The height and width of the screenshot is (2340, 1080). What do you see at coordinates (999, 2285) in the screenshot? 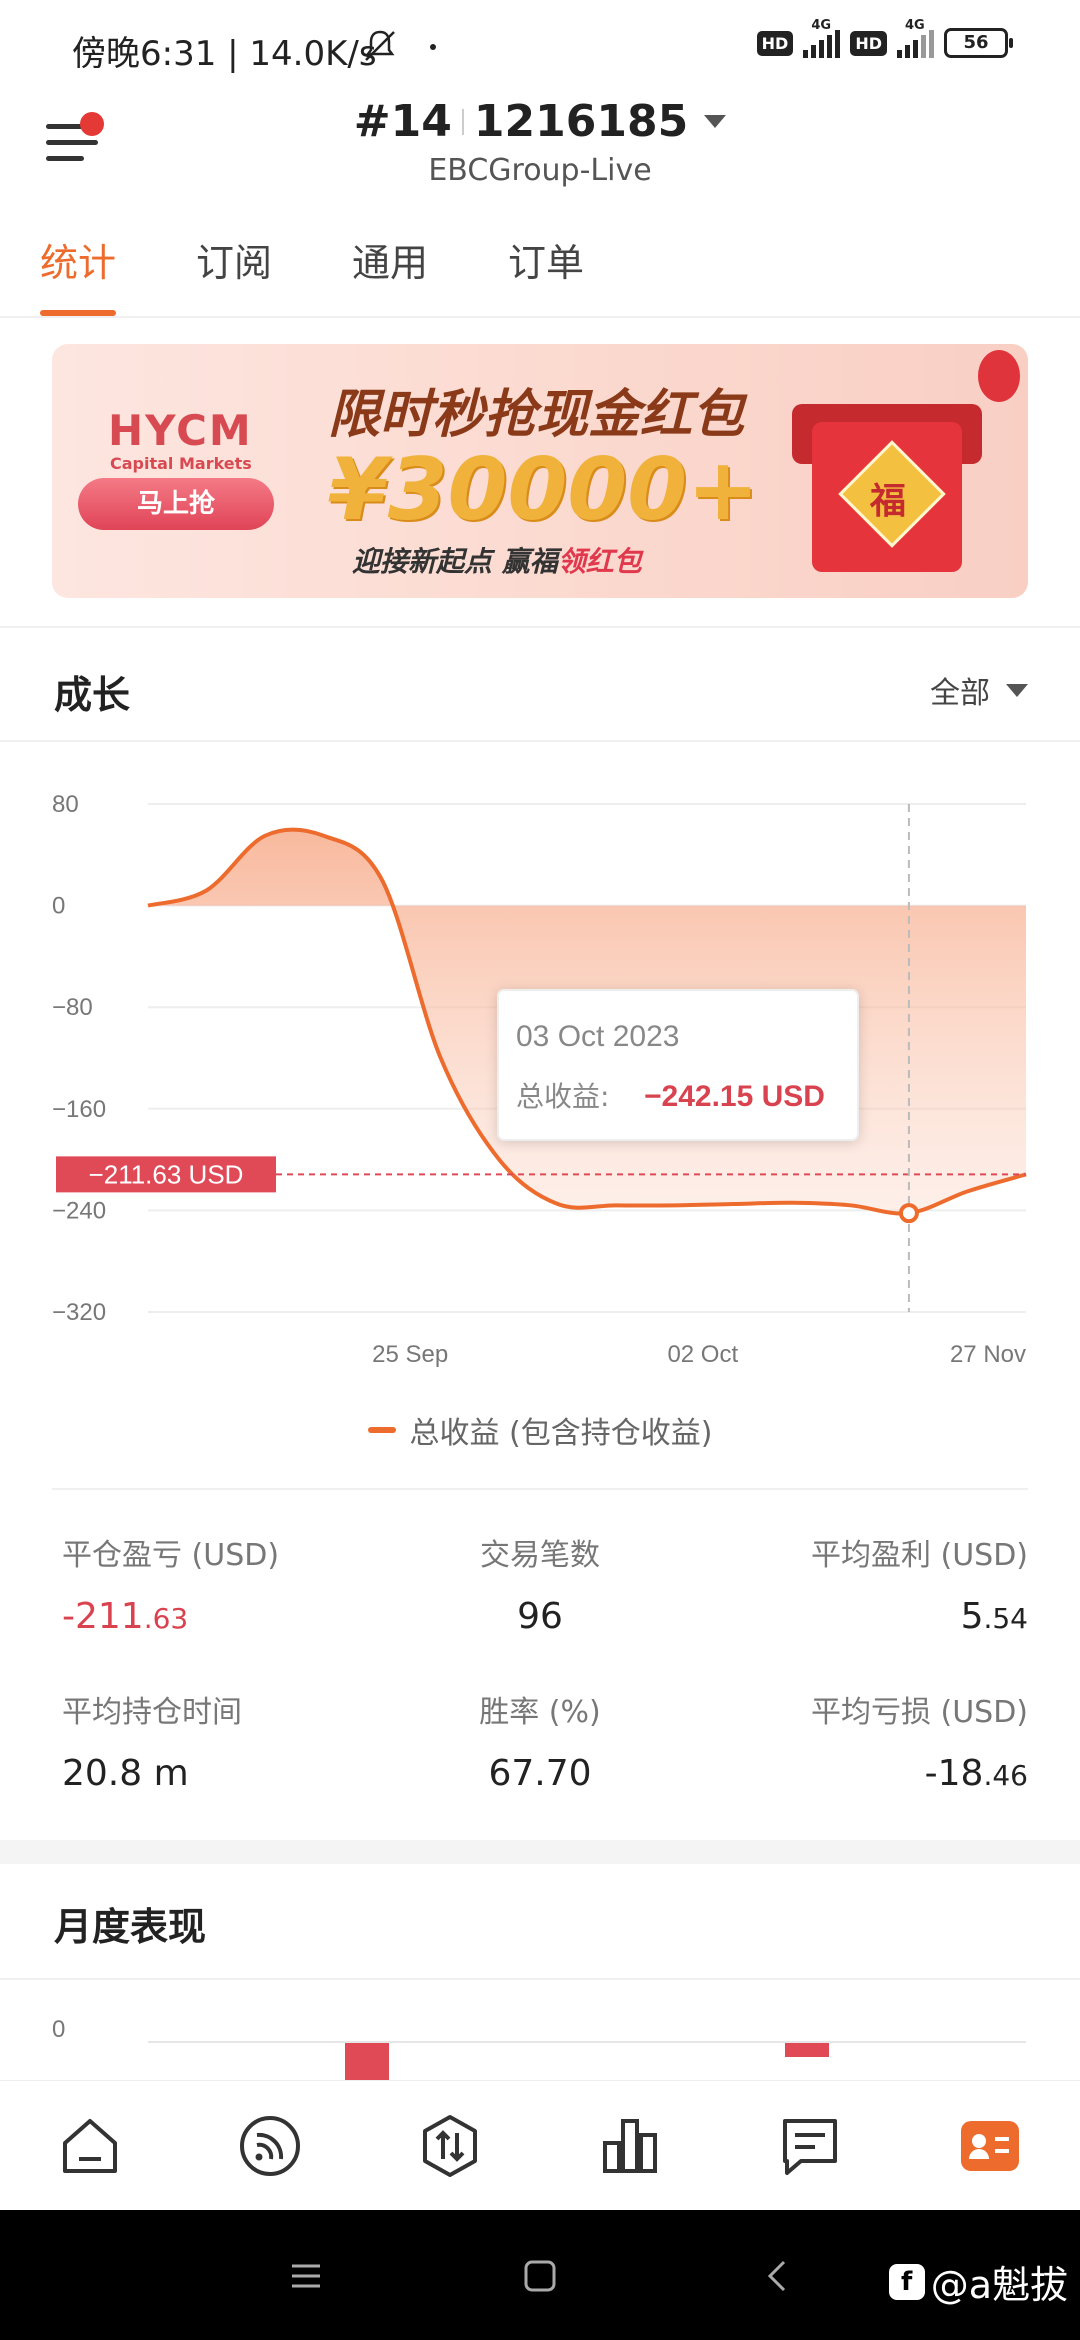
I see `watermark-text: @a魁拔` at bounding box center [999, 2285].